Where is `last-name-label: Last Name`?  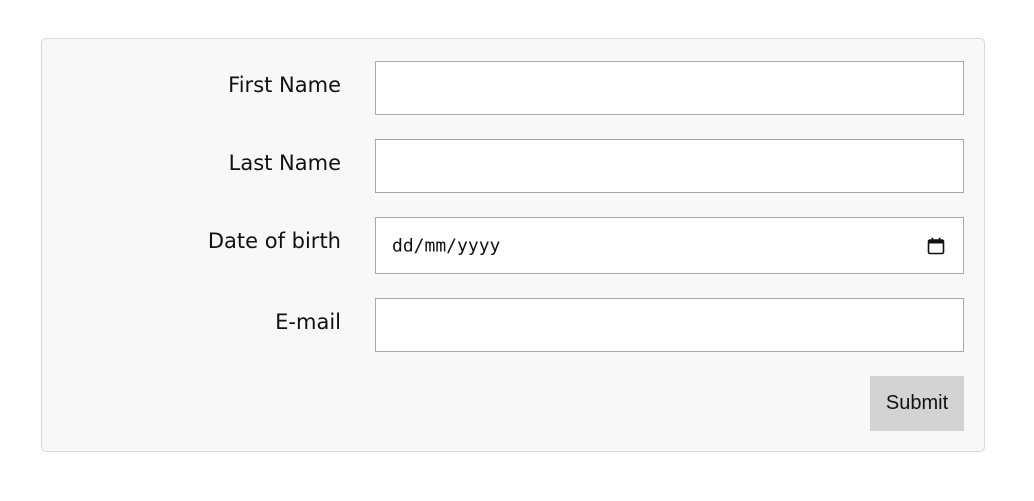
last-name-label: Last Name is located at coordinates (284, 163).